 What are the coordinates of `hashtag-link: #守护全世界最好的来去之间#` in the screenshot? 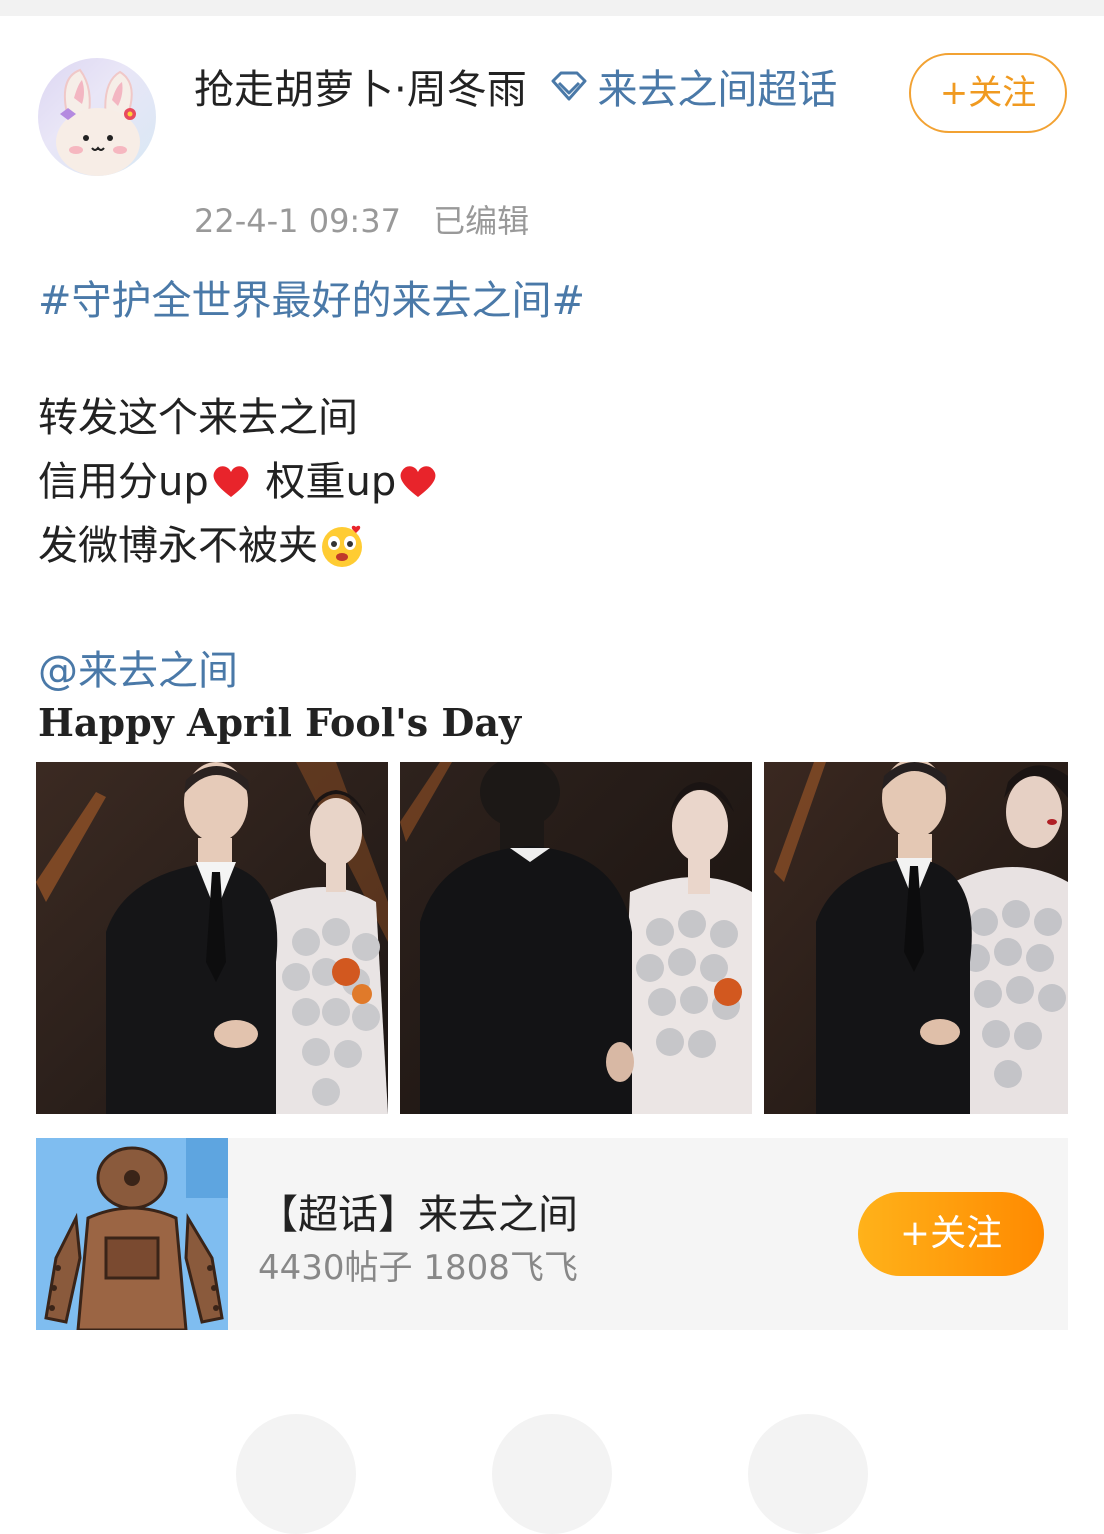 It's located at (311, 297).